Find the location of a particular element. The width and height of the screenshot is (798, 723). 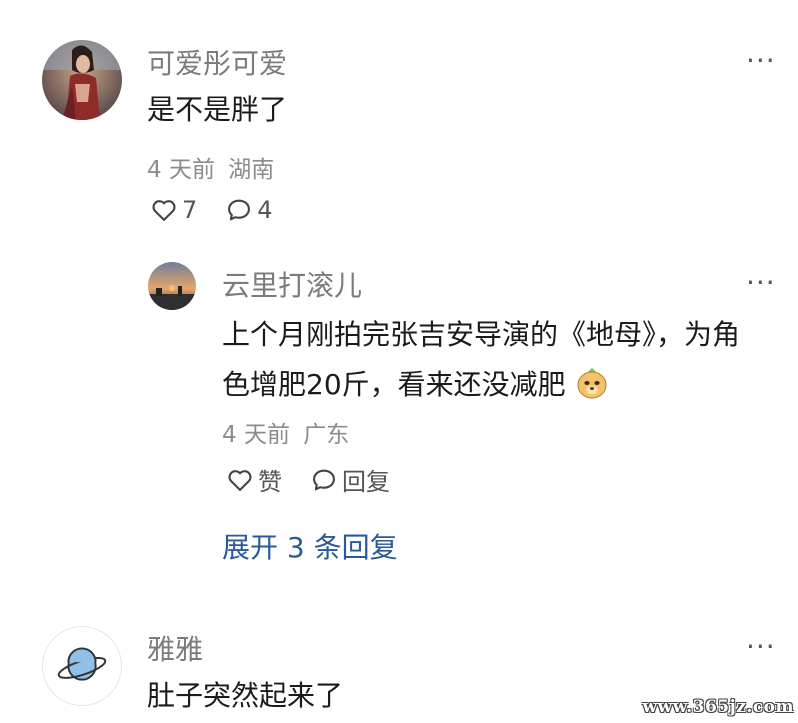

expand-replies-link: 展开 3 条回复 is located at coordinates (310, 546).